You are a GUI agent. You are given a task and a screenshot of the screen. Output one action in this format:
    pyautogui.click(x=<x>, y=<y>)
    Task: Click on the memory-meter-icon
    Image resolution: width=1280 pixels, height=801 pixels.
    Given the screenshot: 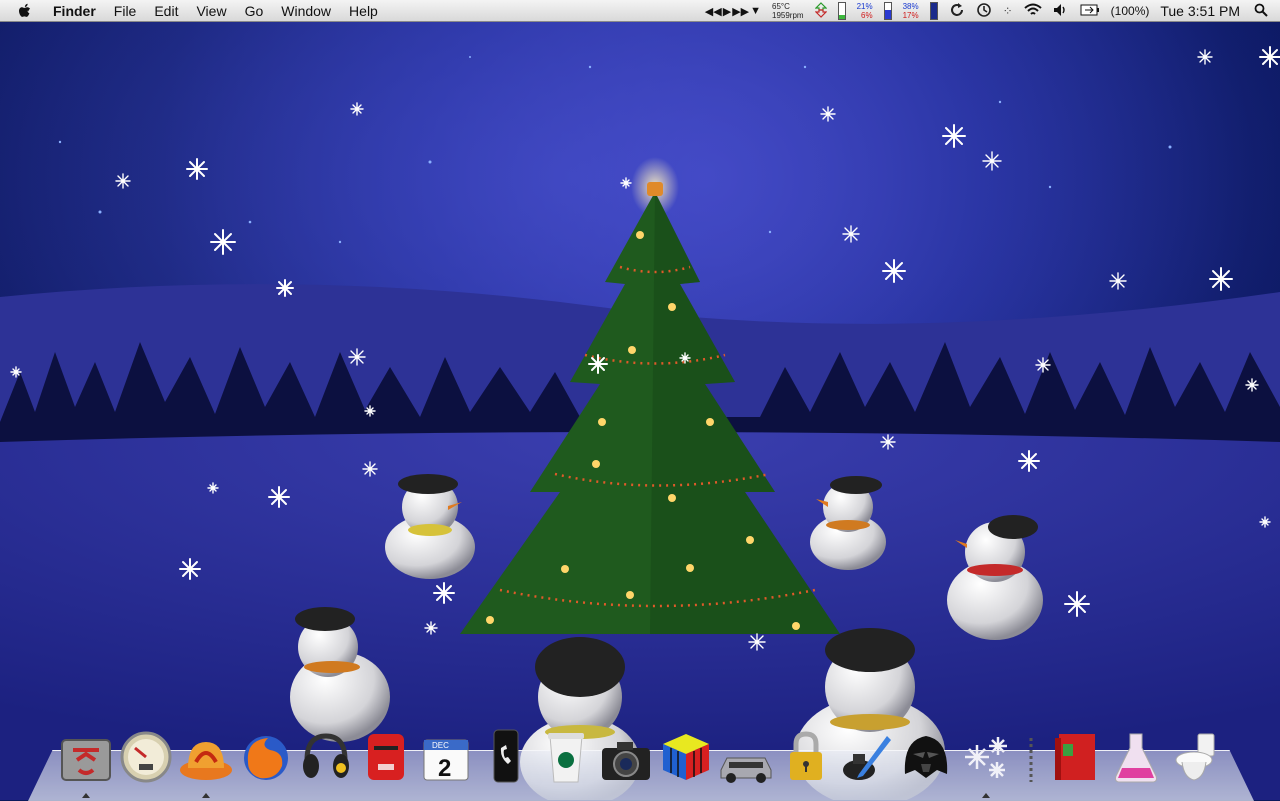 What is the action you would take?
    pyautogui.click(x=887, y=11)
    